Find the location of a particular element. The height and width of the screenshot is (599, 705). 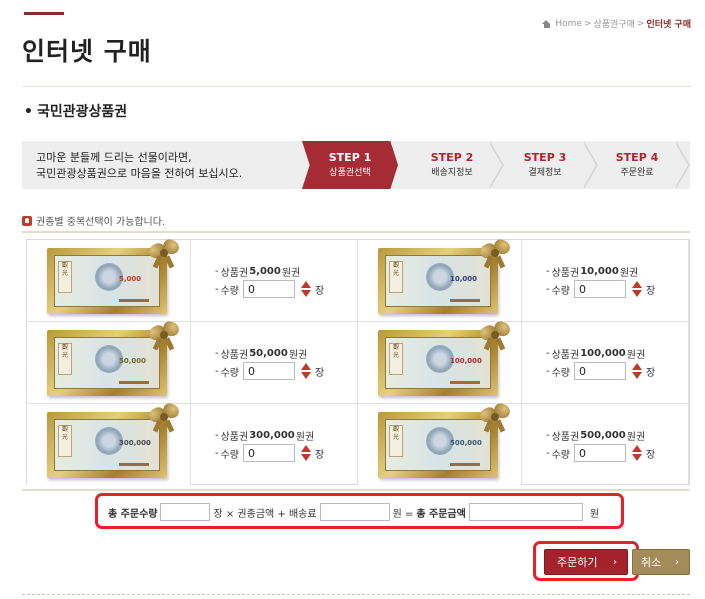

total-amount-field is located at coordinates (525, 512).